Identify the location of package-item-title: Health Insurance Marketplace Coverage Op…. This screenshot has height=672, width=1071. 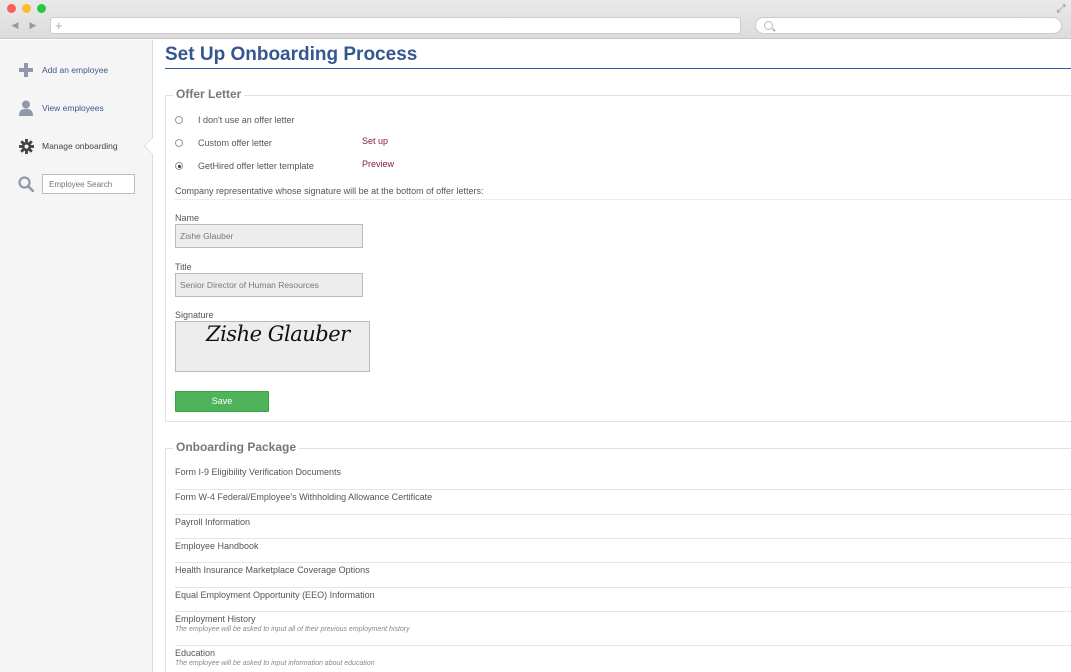
(272, 570).